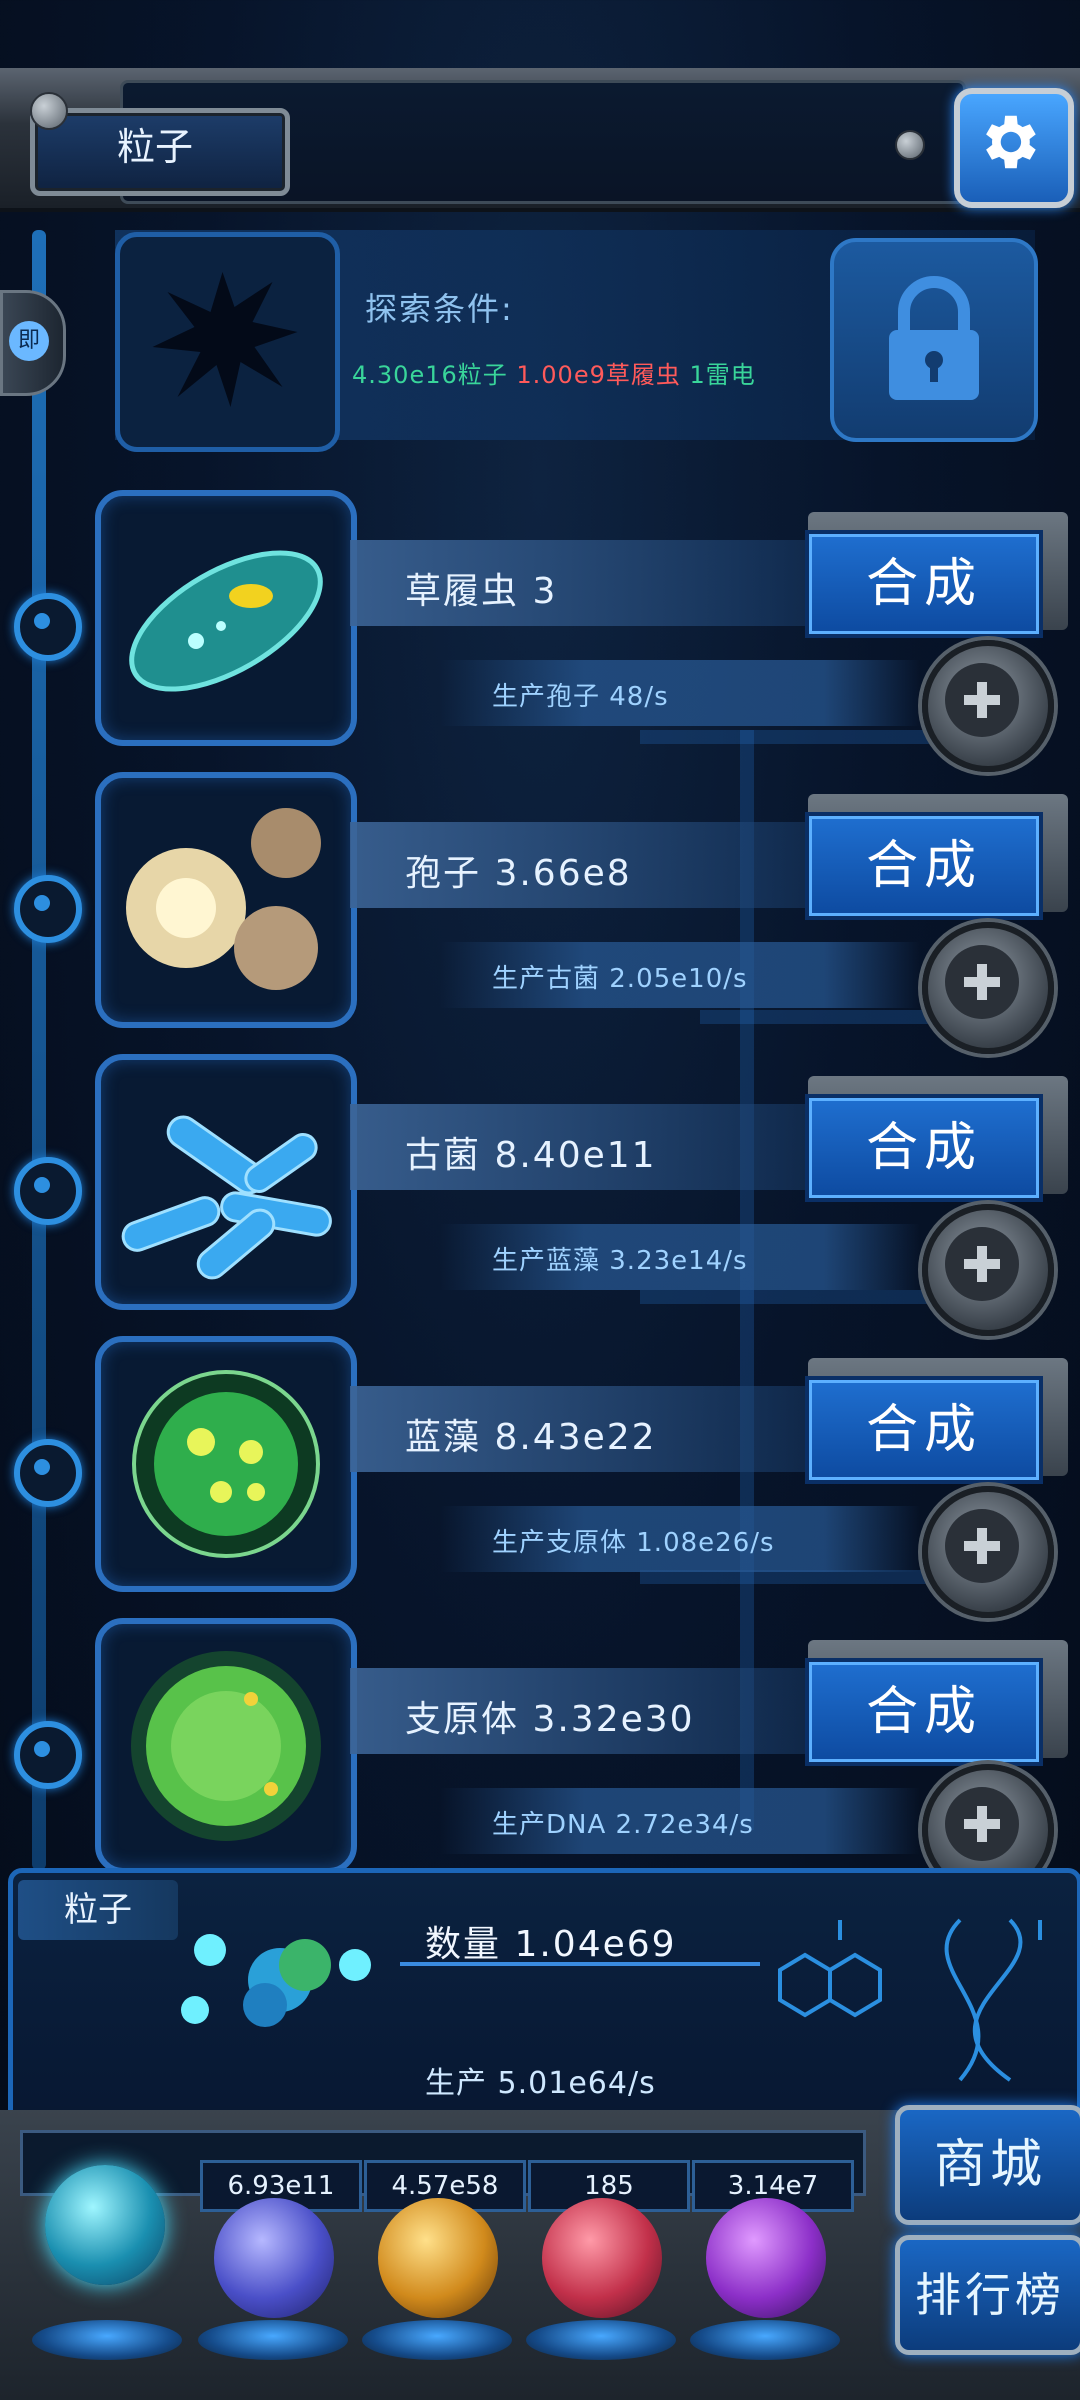 The width and height of the screenshot is (1080, 2400). I want to click on spore-thumb, so click(226, 900).